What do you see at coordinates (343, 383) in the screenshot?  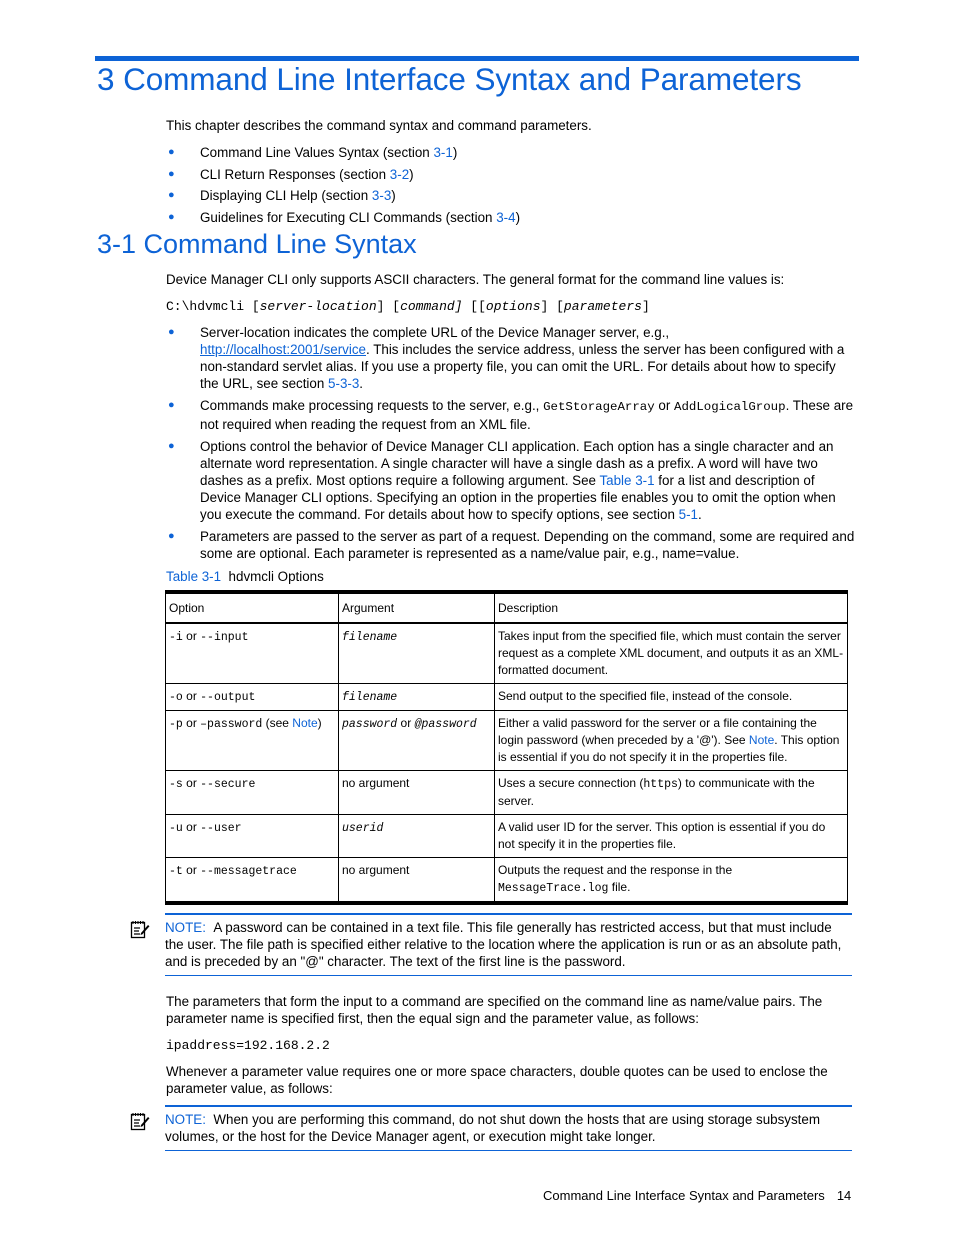 I see `section-link: 5-3-3` at bounding box center [343, 383].